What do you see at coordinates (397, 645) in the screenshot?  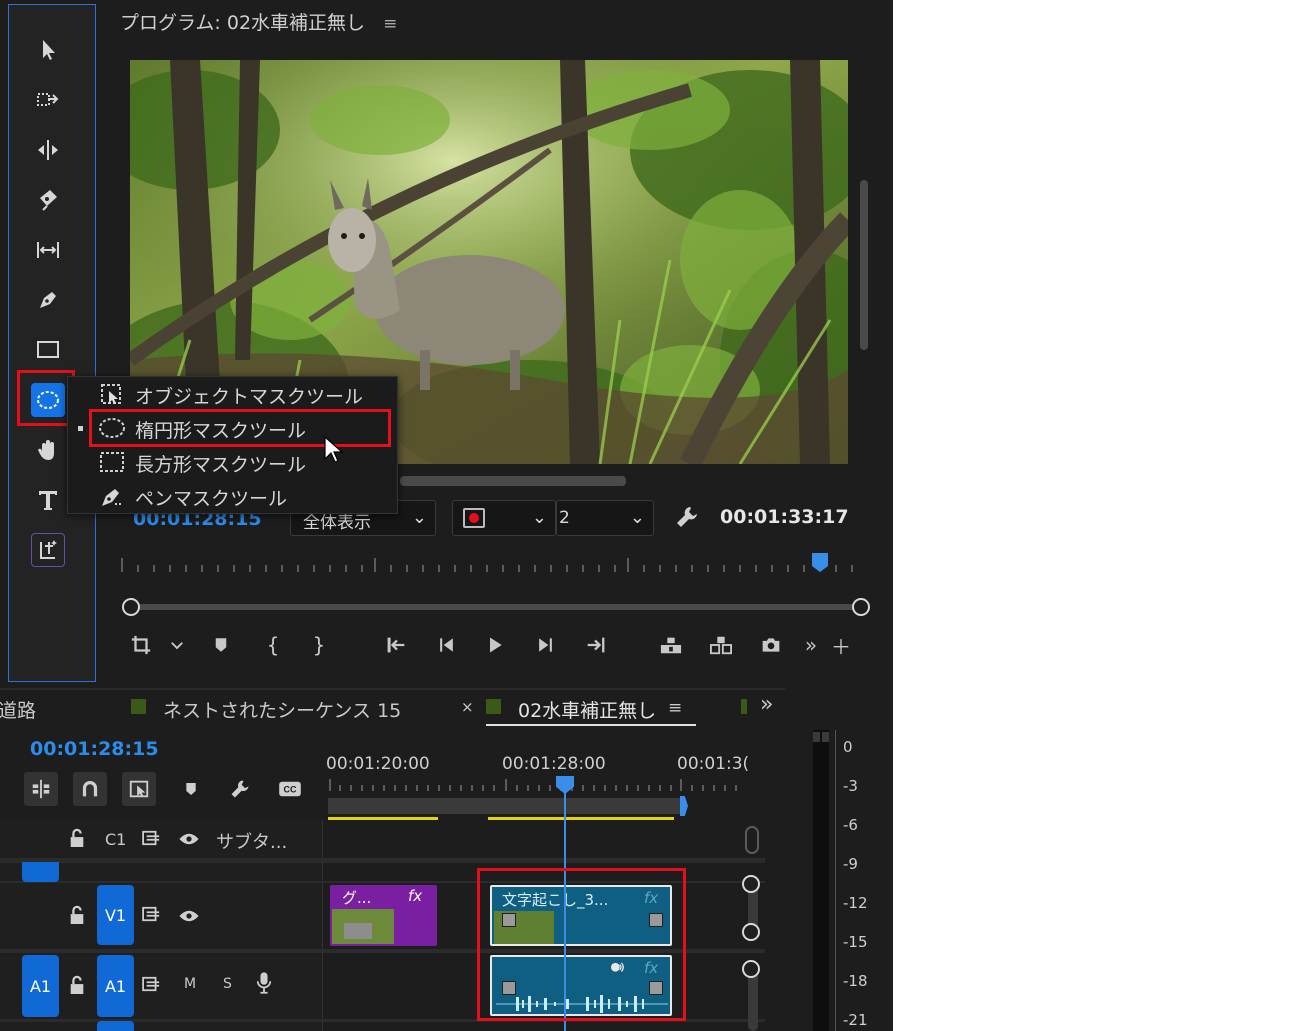 I see `go-to-in-icon` at bounding box center [397, 645].